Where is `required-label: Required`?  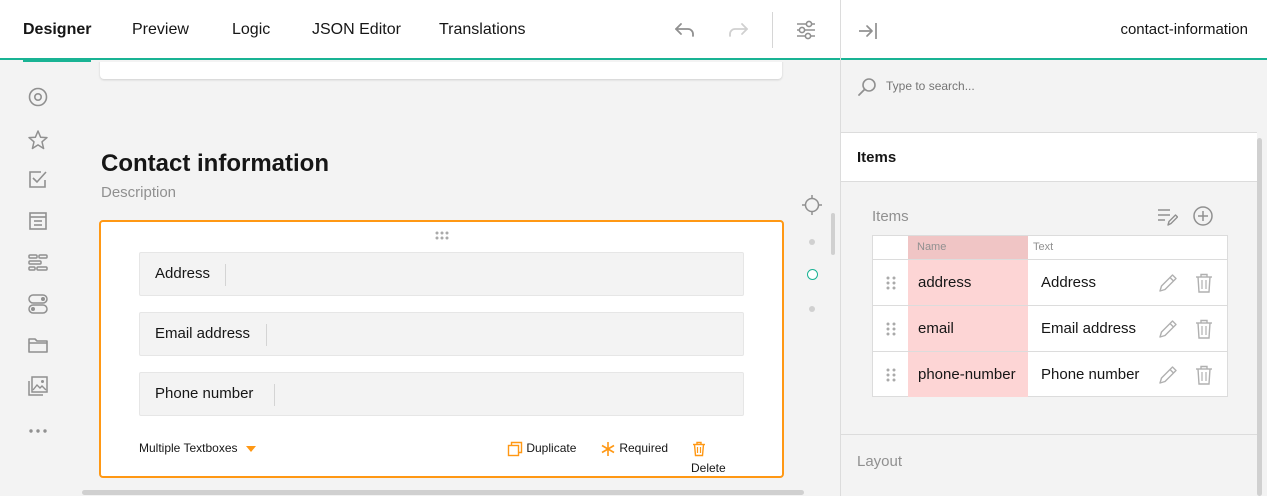
required-label: Required is located at coordinates (644, 448).